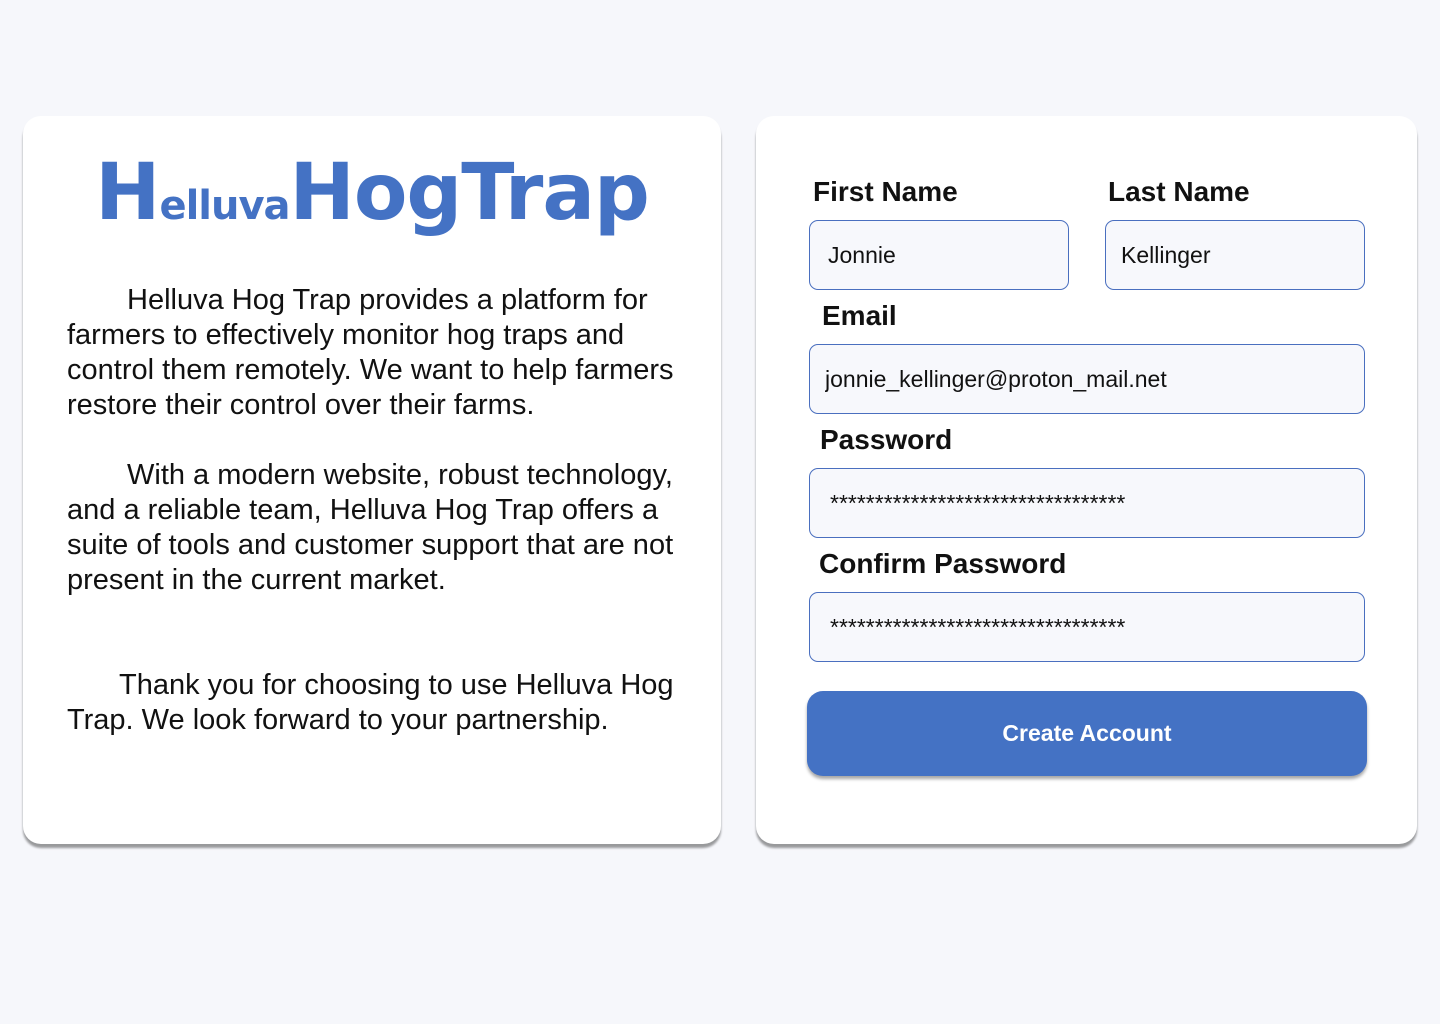 This screenshot has width=1440, height=1024. Describe the element at coordinates (1087, 503) in the screenshot. I see `password-input` at that location.